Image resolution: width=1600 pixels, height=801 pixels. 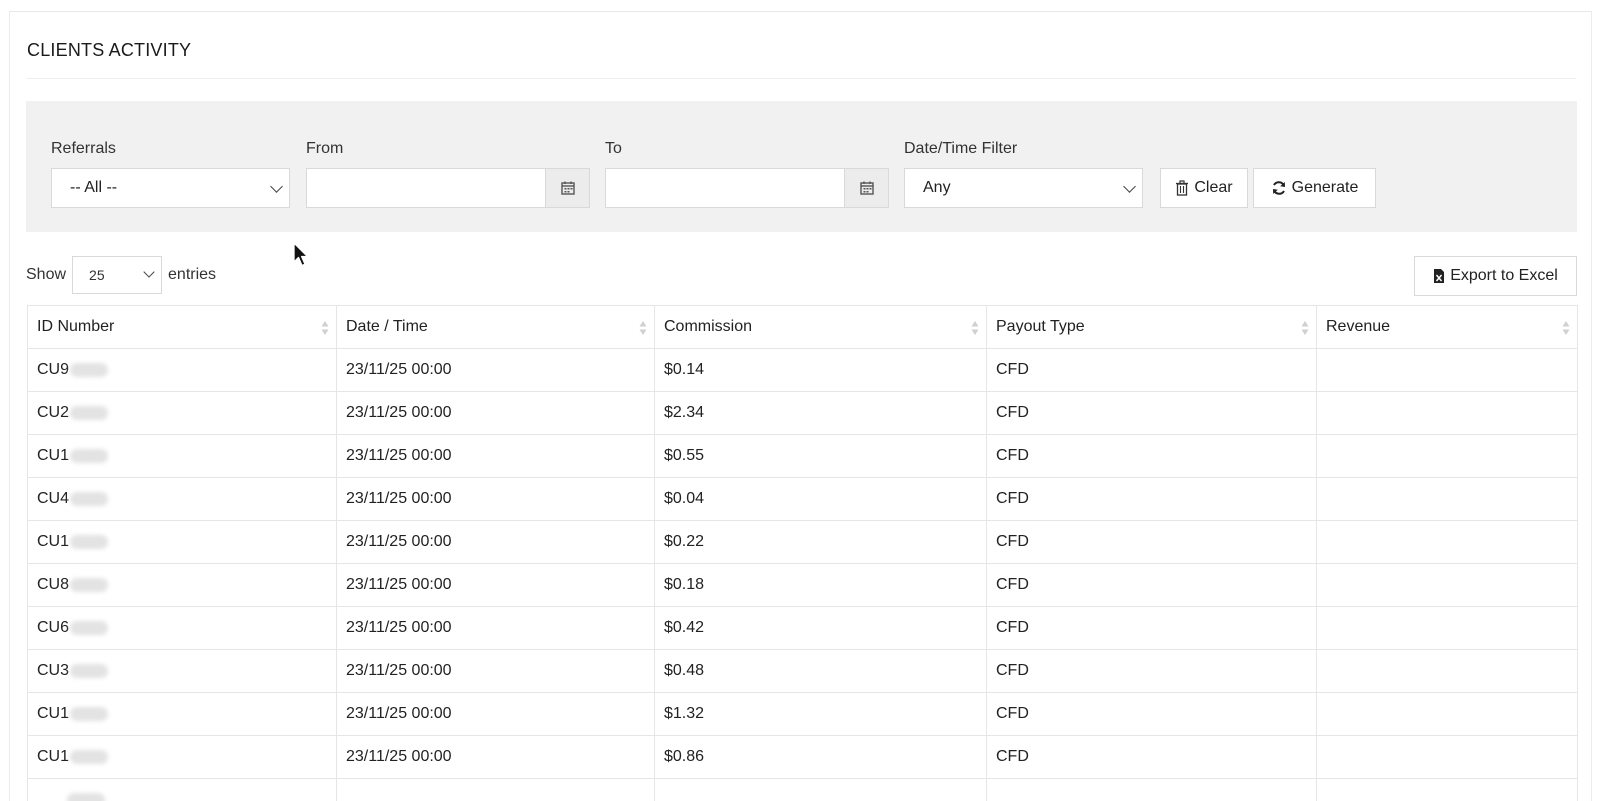 I want to click on cell-id: CU6, so click(x=182, y=628).